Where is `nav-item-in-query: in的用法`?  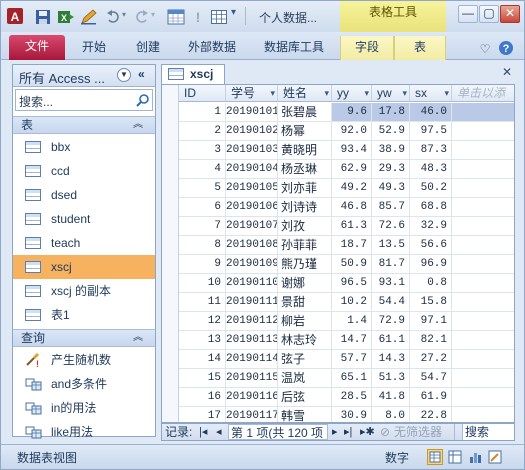 nav-item-in-query: in的用法 is located at coordinates (84, 408).